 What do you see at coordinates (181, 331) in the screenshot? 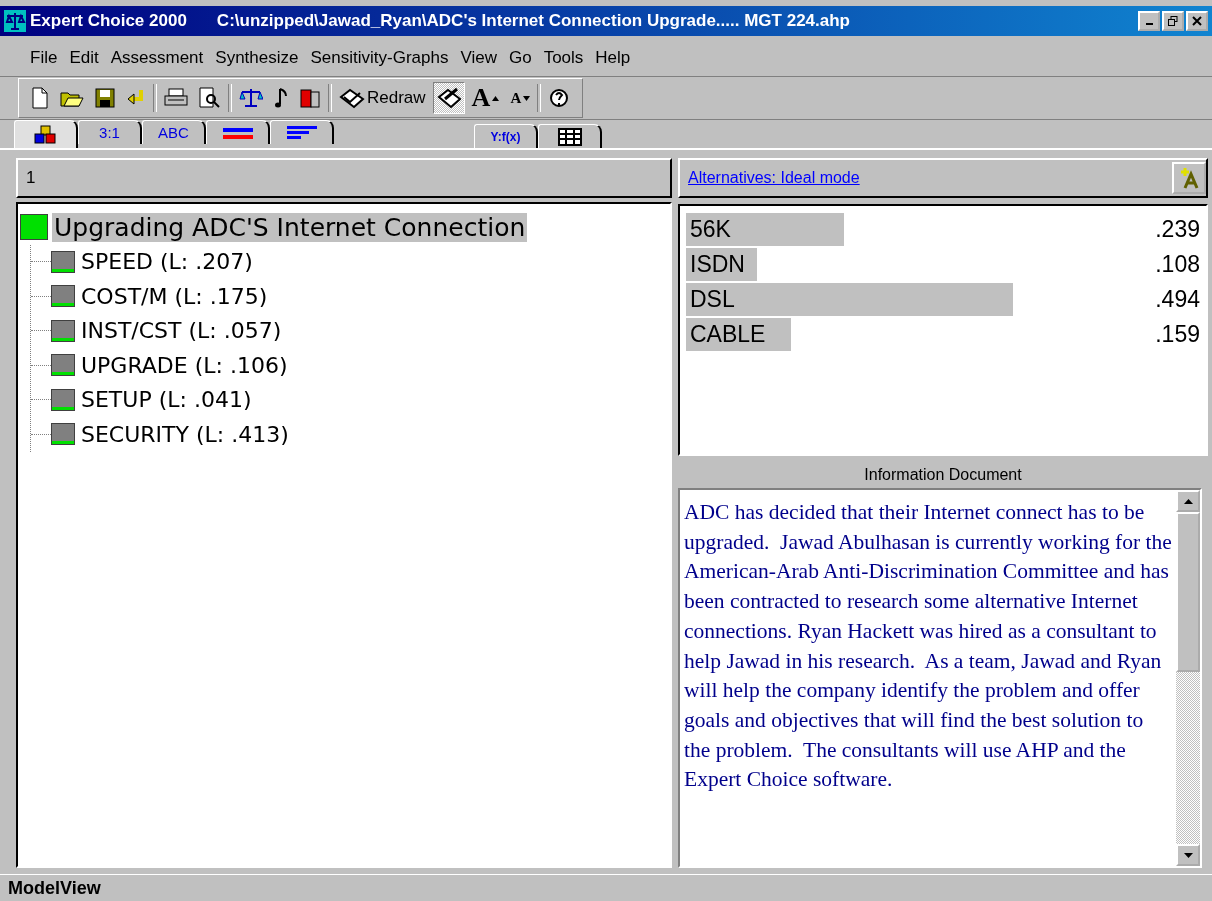
I see `tree-node: INST/CST (L: .057)` at bounding box center [181, 331].